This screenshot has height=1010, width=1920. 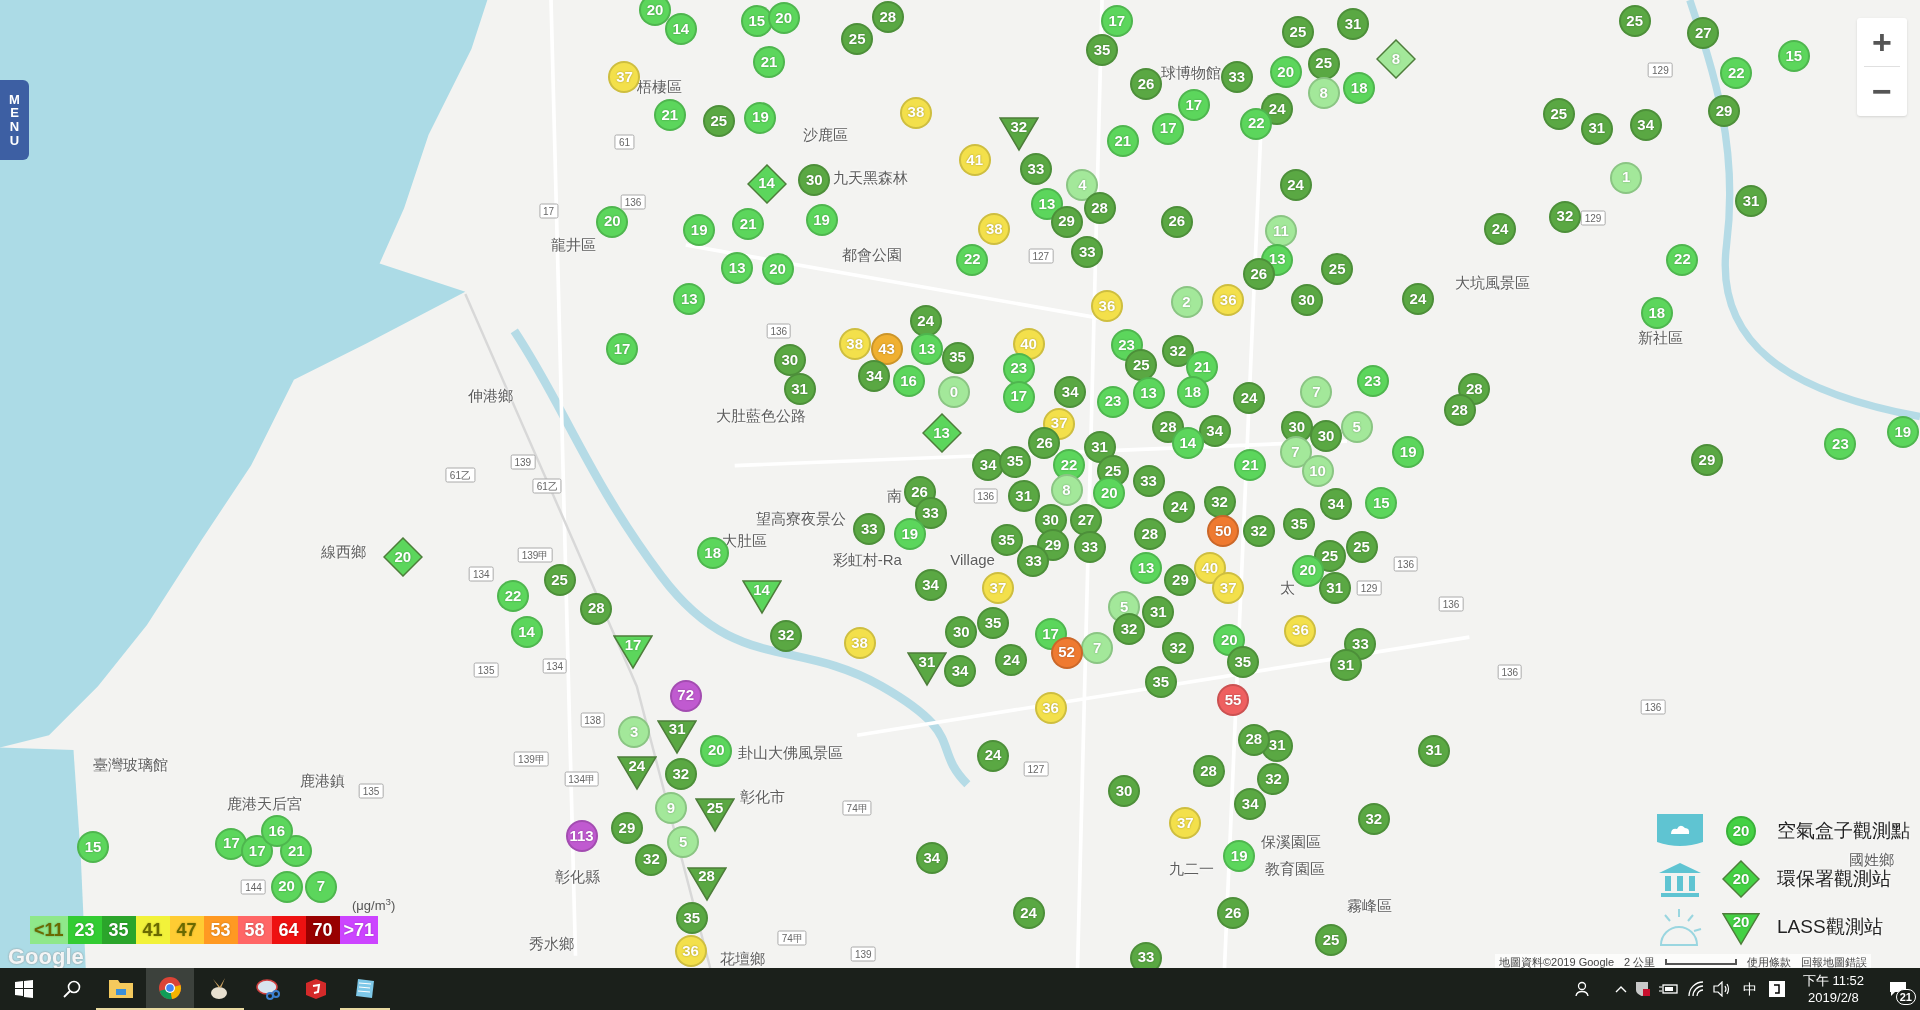 I want to click on clock: 下午 11:52 2019/2/8, so click(x=1833, y=989).